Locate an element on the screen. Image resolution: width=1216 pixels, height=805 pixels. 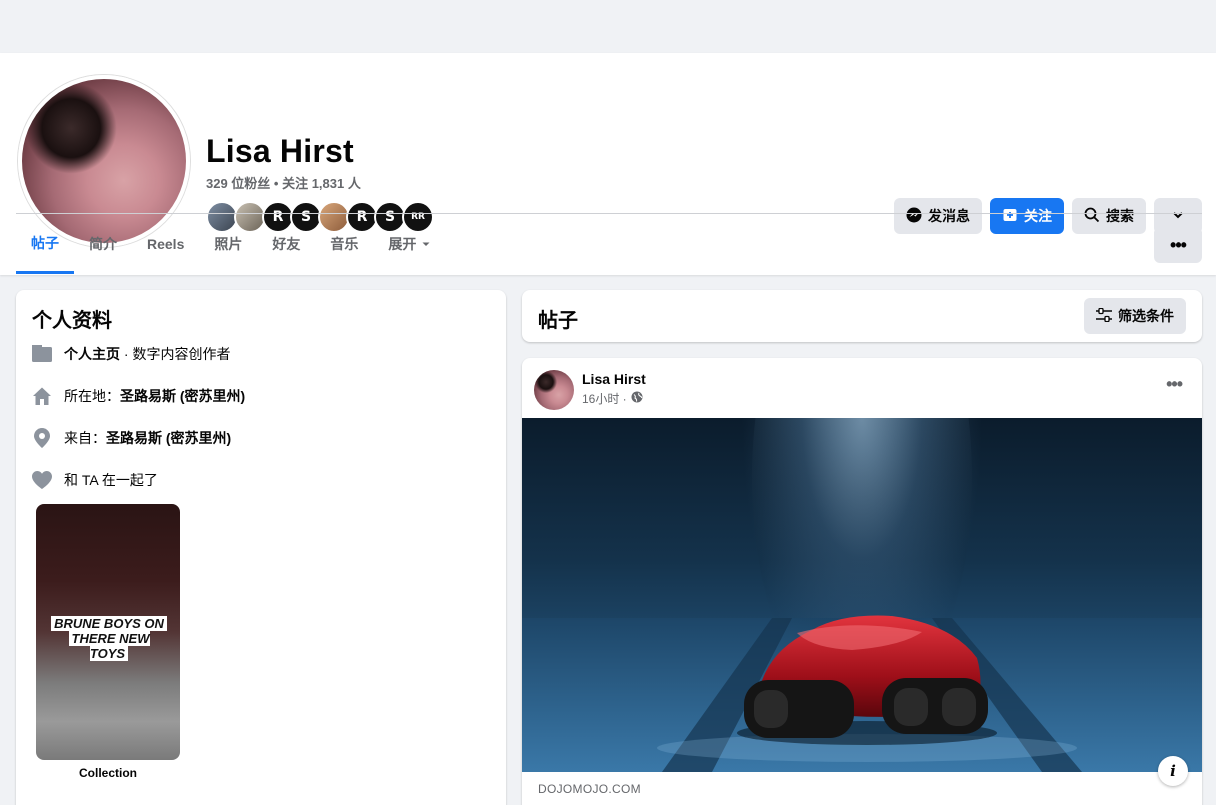
featured-reel: BRUNE BOYS ON THERE NEW TOYS is located at coordinates (108, 632).